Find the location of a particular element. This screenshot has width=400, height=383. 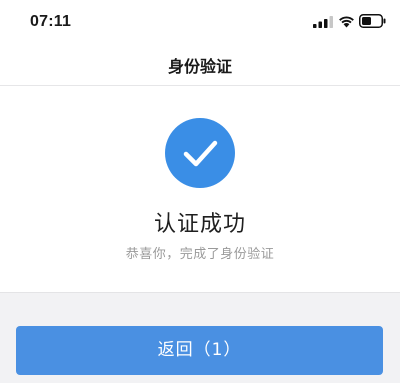

result-subtitle: 恭喜你，完成了身份验证 is located at coordinates (200, 254).